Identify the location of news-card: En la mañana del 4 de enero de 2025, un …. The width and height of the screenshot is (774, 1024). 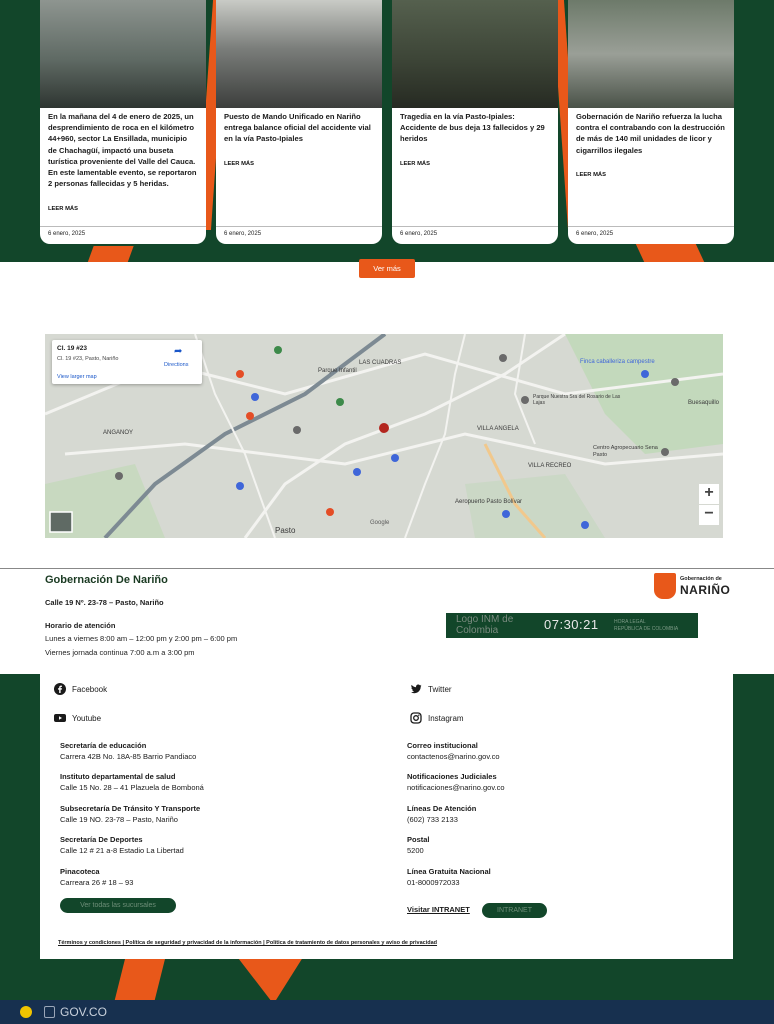
(123, 122).